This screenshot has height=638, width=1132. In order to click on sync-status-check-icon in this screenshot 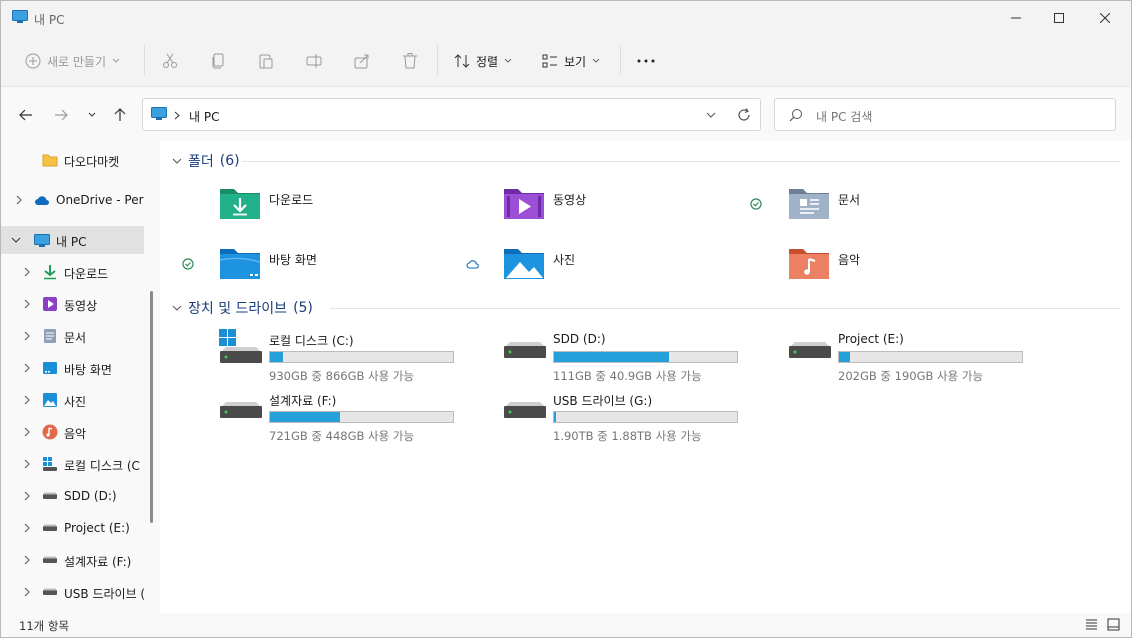, I will do `click(756, 204)`.